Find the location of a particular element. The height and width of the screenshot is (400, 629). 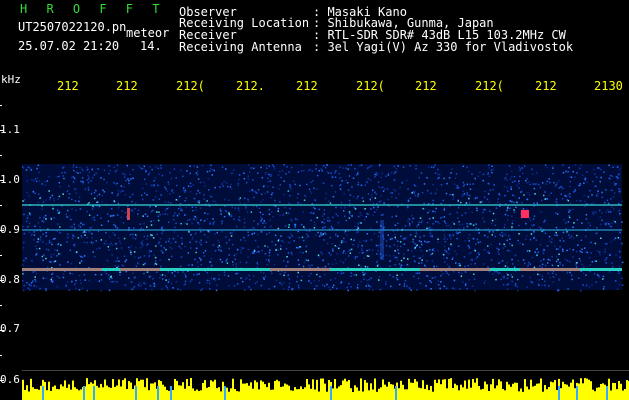

signal-line-upper is located at coordinates (322, 205).